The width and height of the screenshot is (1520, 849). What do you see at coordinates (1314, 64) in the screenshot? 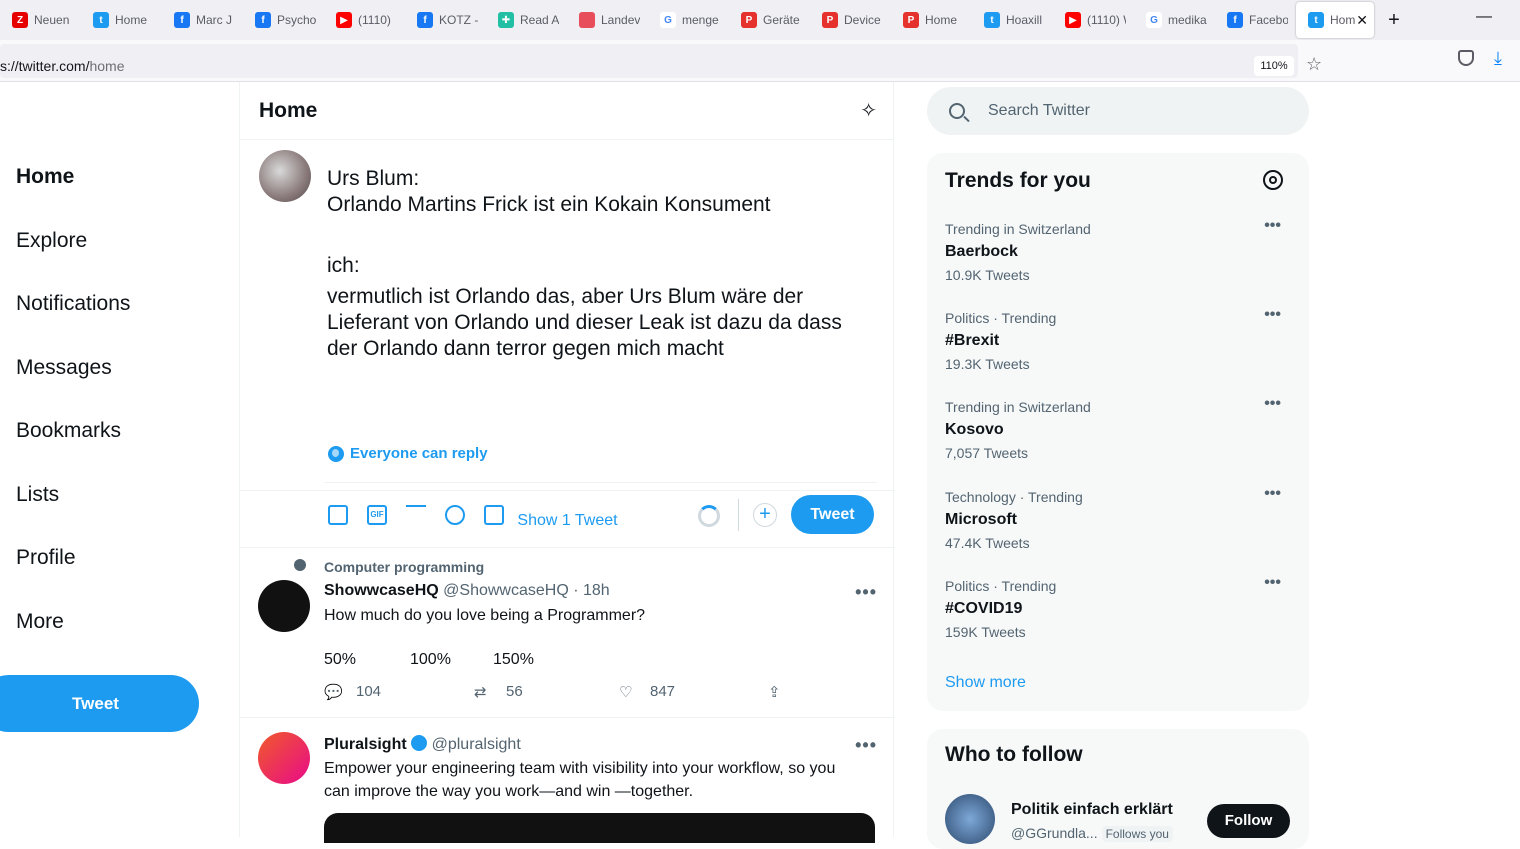
I see `bookmark-star-icon: ☆` at bounding box center [1314, 64].